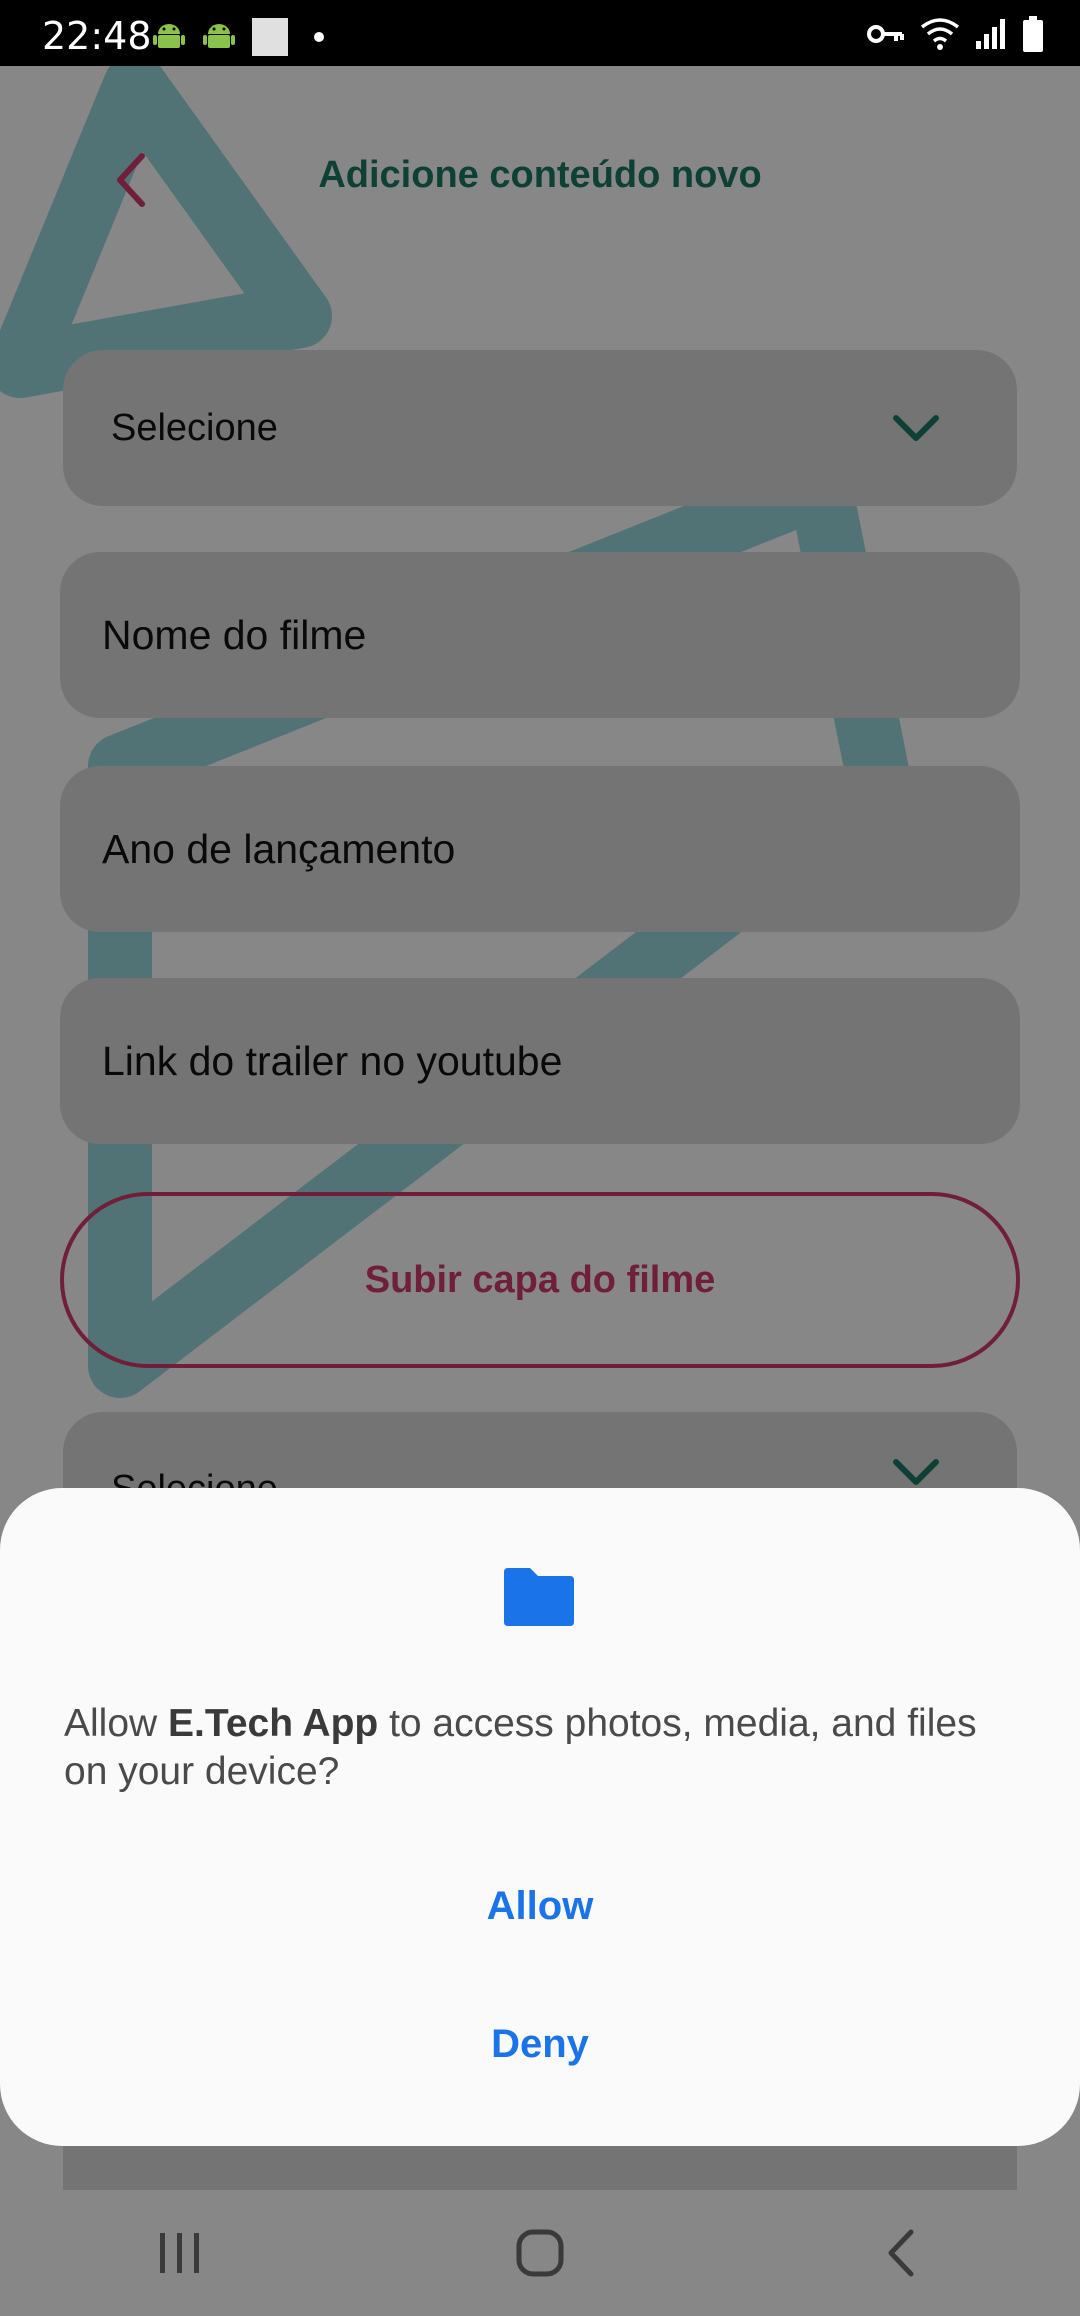 Image resolution: width=1080 pixels, height=2316 pixels. I want to click on more-notifications-dot, so click(319, 37).